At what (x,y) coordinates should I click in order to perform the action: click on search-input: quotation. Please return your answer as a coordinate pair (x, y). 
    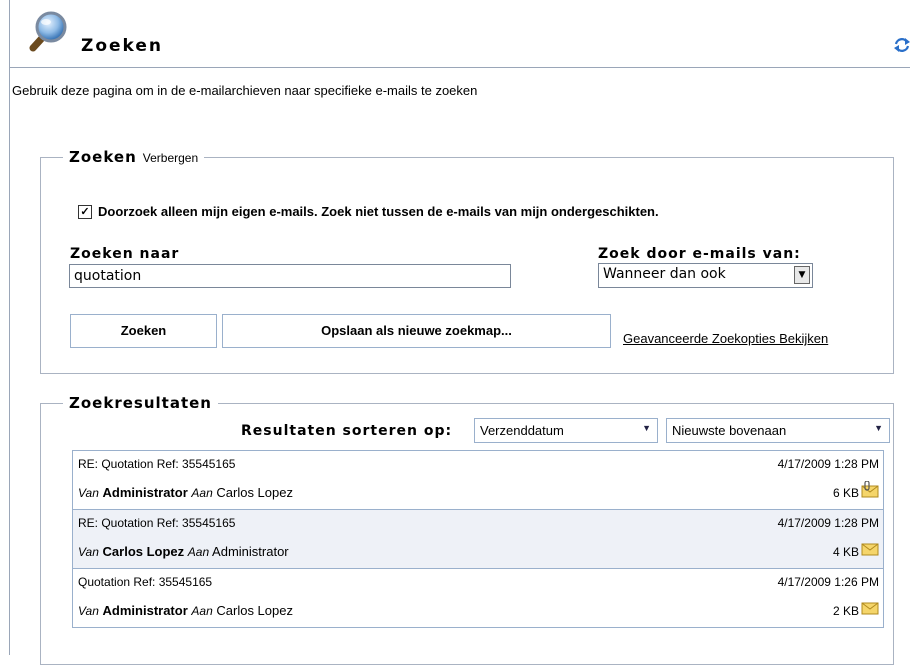
    Looking at the image, I should click on (290, 276).